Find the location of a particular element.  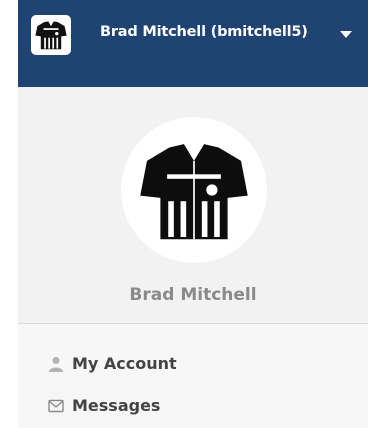

caret-down-icon is located at coordinates (346, 34).